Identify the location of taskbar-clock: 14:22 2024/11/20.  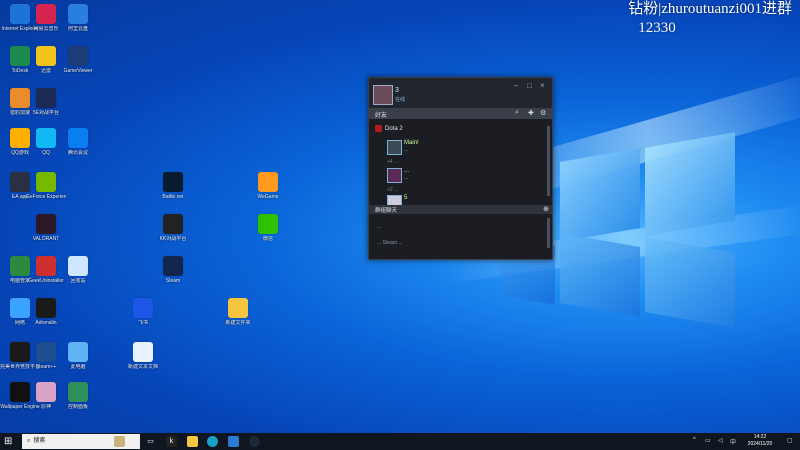
(760, 441).